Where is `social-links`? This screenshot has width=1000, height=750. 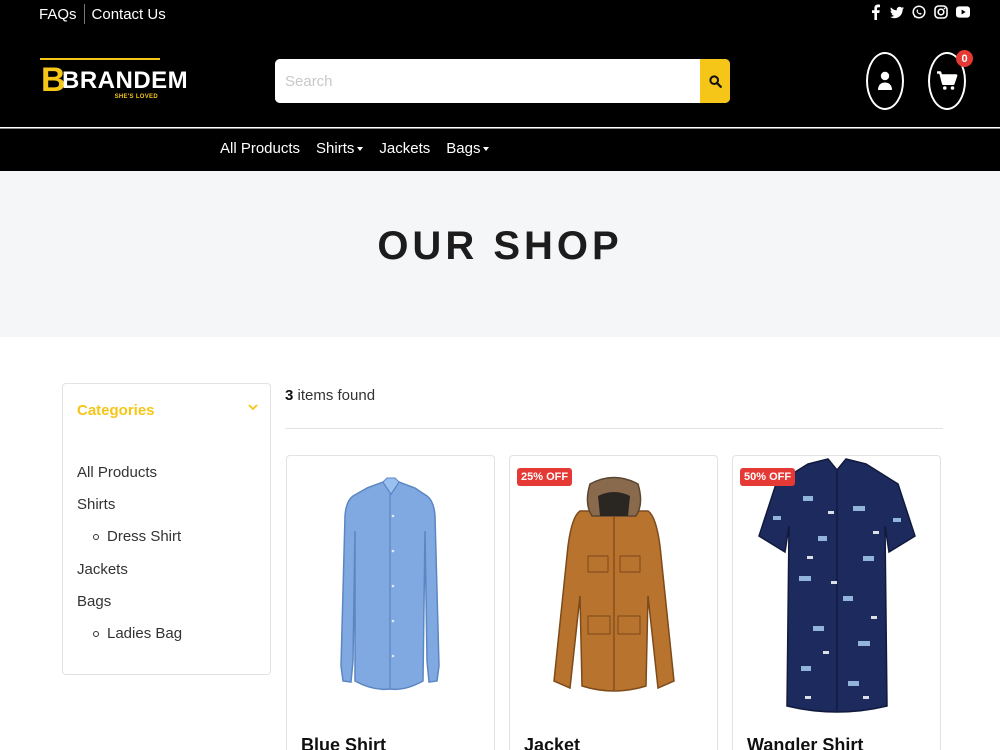
social-links is located at coordinates (919, 12).